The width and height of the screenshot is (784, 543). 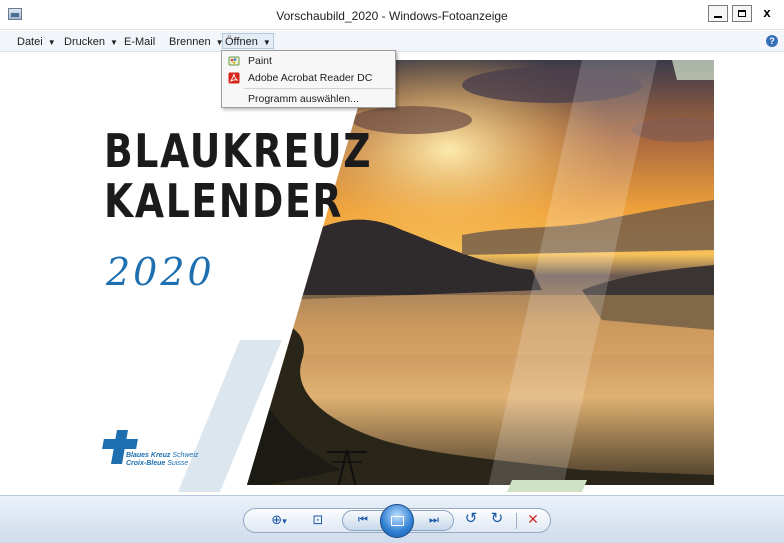 I want to click on delete-button: ✕, so click(x=533, y=519).